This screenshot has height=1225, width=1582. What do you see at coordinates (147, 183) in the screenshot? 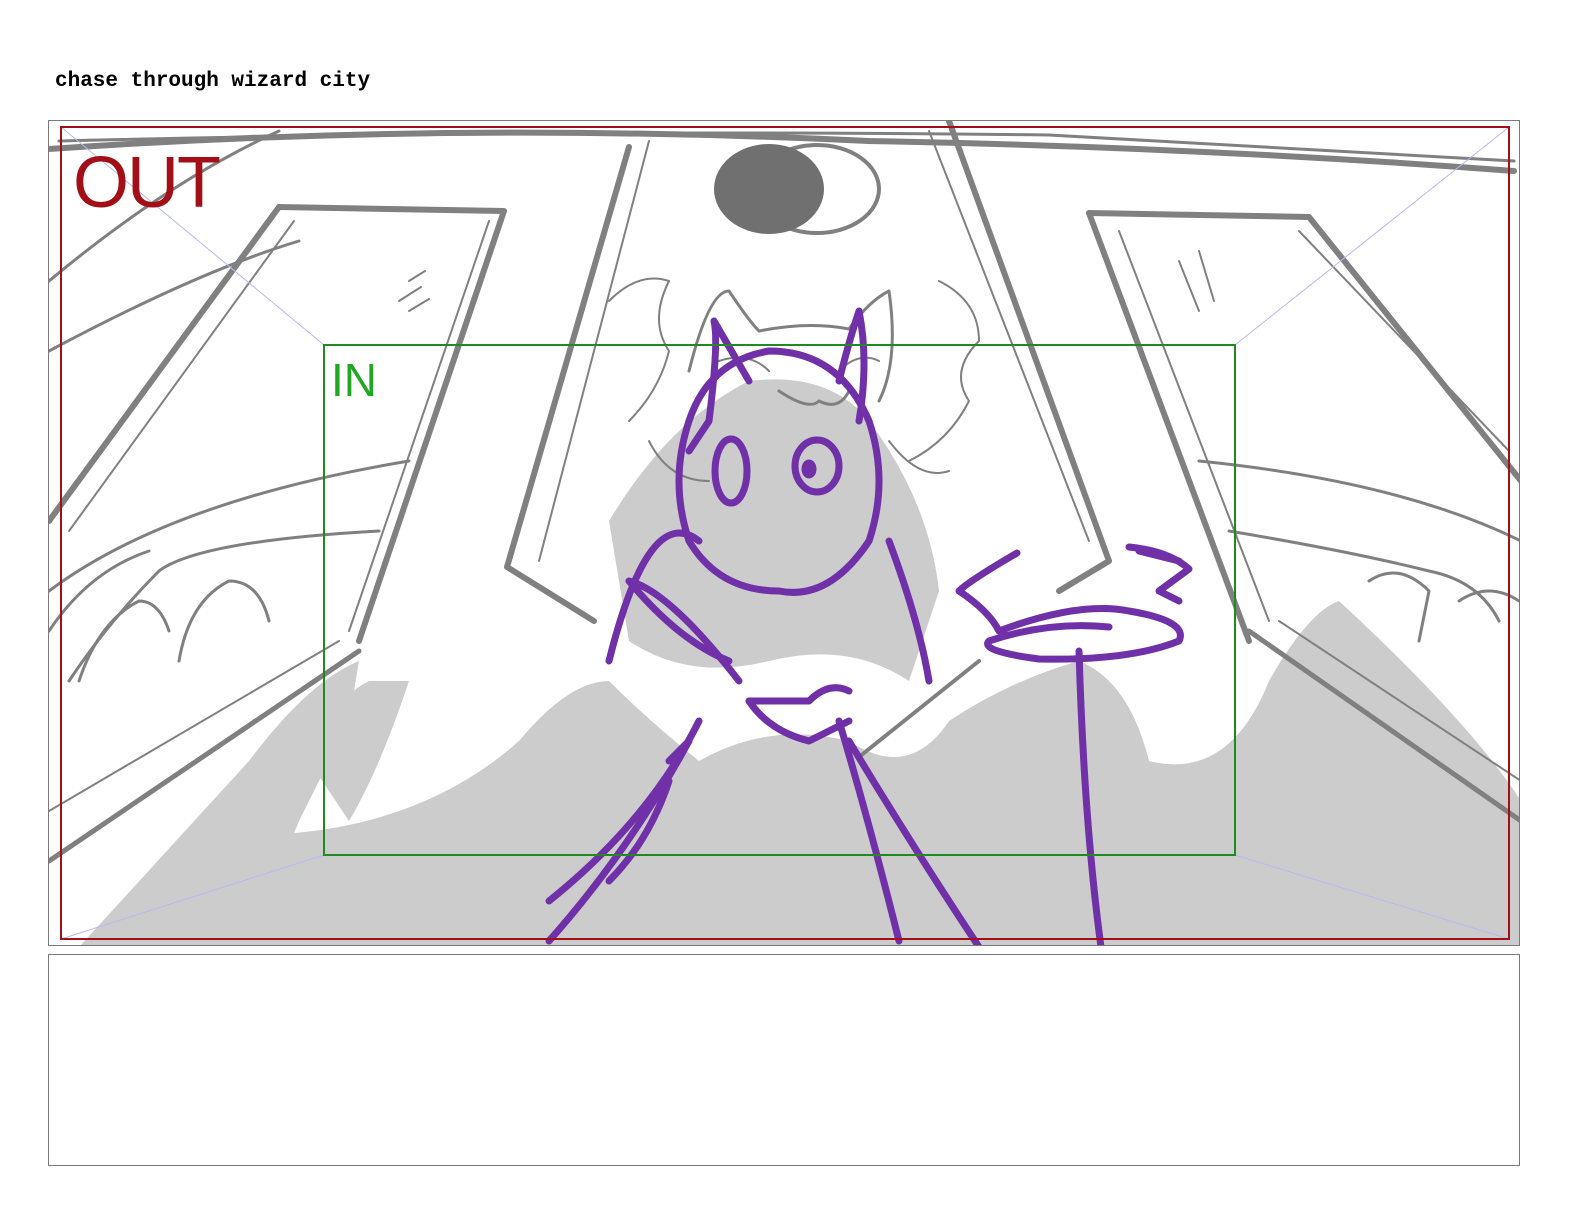
I see `out-frame-label: OUT` at bounding box center [147, 183].